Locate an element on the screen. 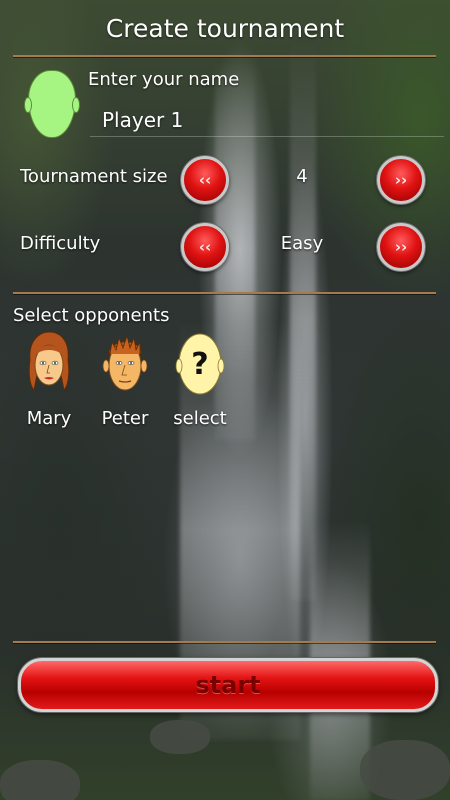  female-face-icon is located at coordinates (49, 361).